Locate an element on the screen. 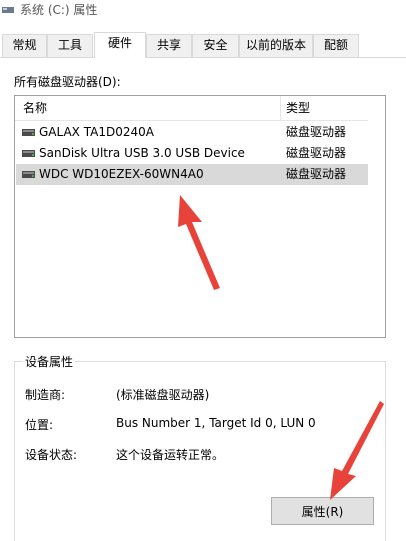  drive-name: SanDisk Ultra USB 3.0 USB Device is located at coordinates (142, 153).